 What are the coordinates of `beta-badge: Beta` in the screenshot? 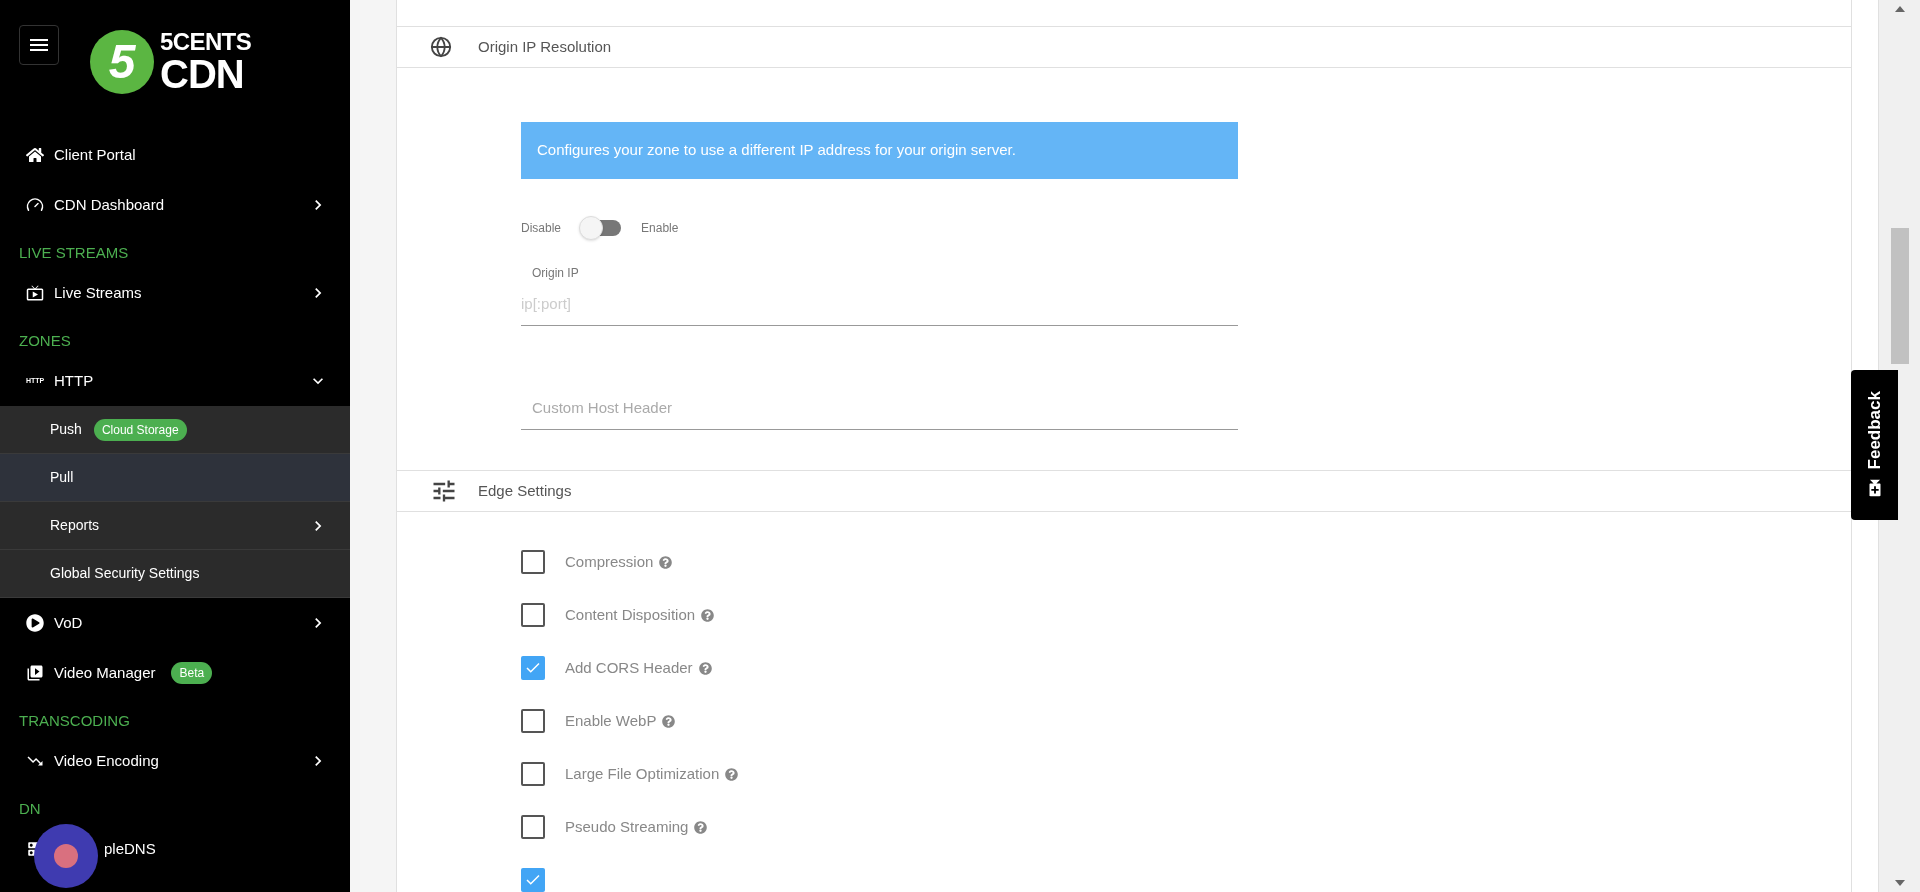 It's located at (192, 673).